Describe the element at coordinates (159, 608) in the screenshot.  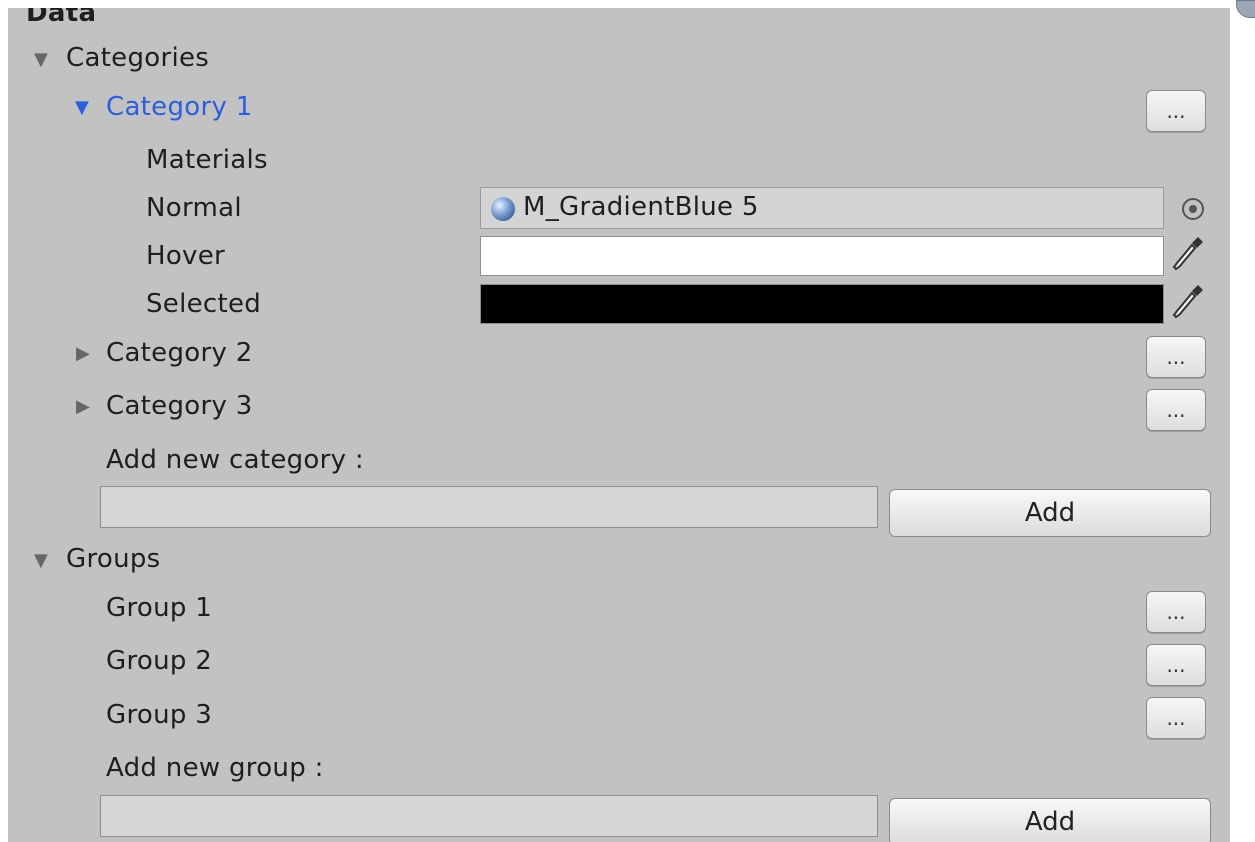
I see `group-label: Group 1` at that location.